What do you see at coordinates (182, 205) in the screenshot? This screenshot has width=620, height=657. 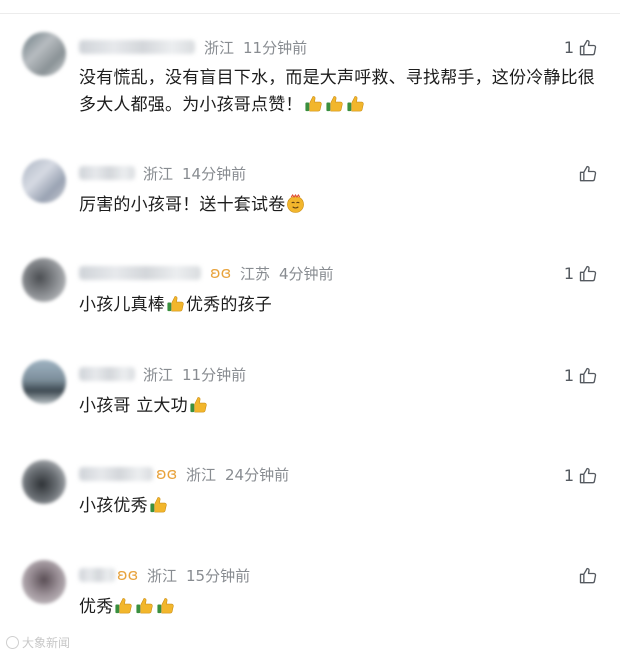 I see `comment-body: 厉害的小孩哥！送十套试卷` at bounding box center [182, 205].